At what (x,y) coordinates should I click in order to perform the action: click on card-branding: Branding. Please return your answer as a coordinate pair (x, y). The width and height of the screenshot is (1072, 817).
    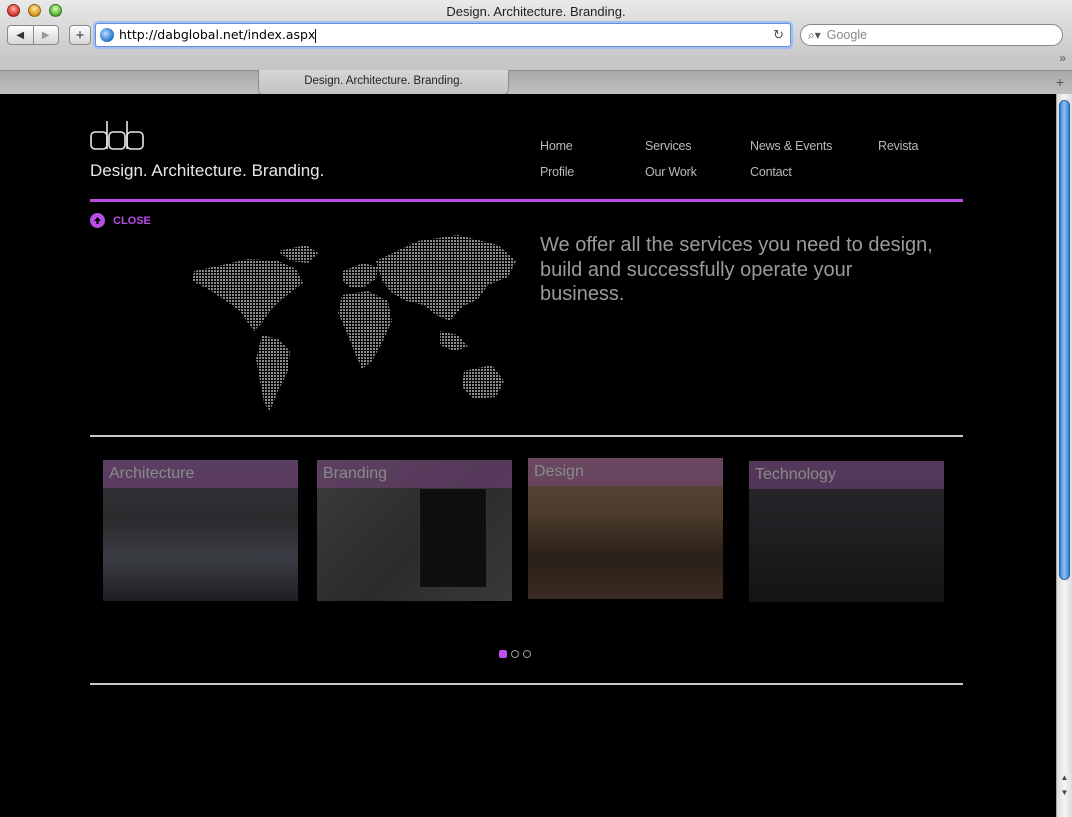
    Looking at the image, I should click on (414, 530).